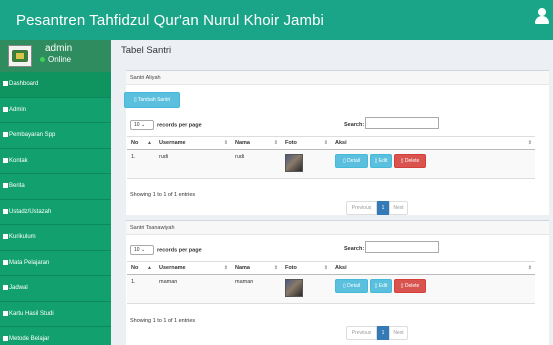 The image size is (553, 345). I want to click on user-icon, so click(542, 16).